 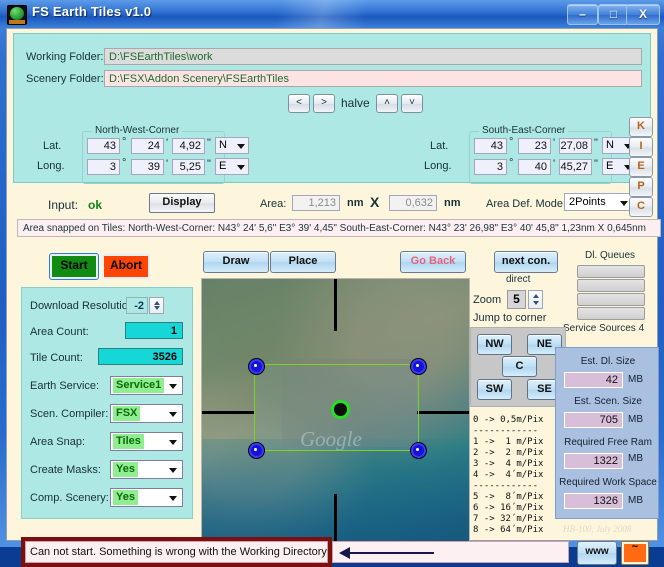 What do you see at coordinates (373, 56) in the screenshot?
I see `working-folder-input: D:\FSEarthTiles\work` at bounding box center [373, 56].